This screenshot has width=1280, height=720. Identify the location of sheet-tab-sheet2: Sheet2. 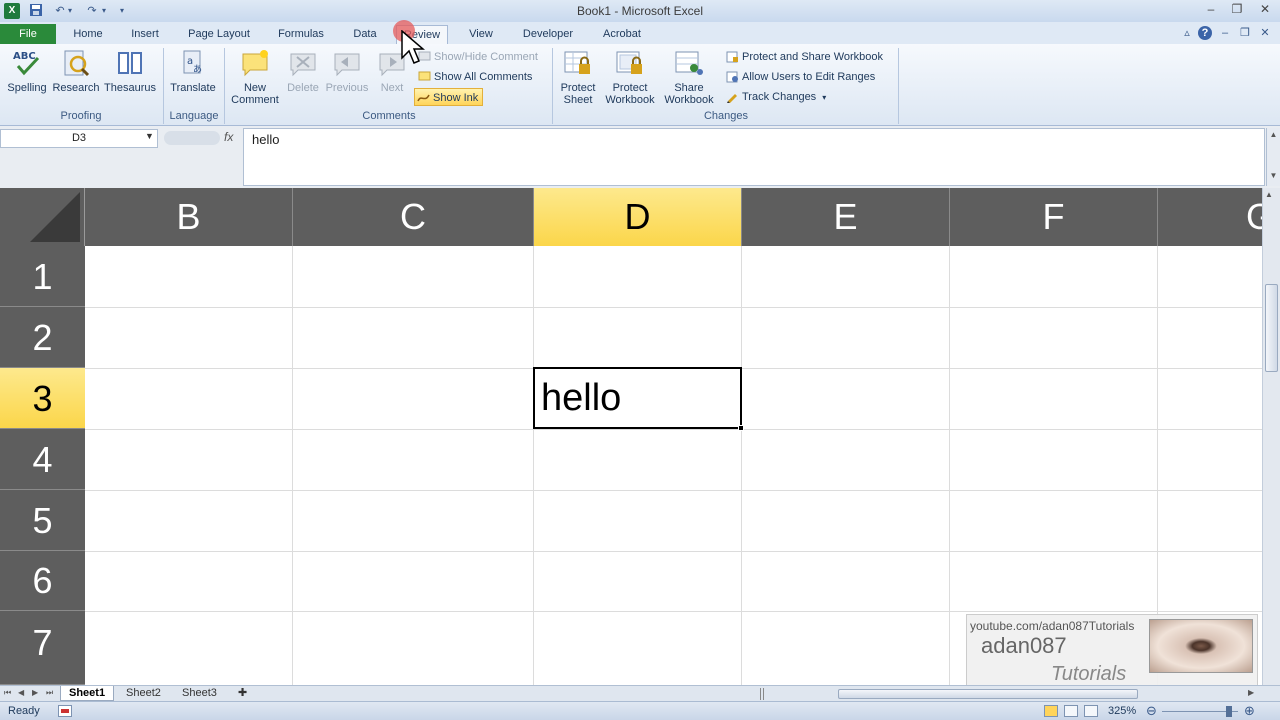
(143, 693).